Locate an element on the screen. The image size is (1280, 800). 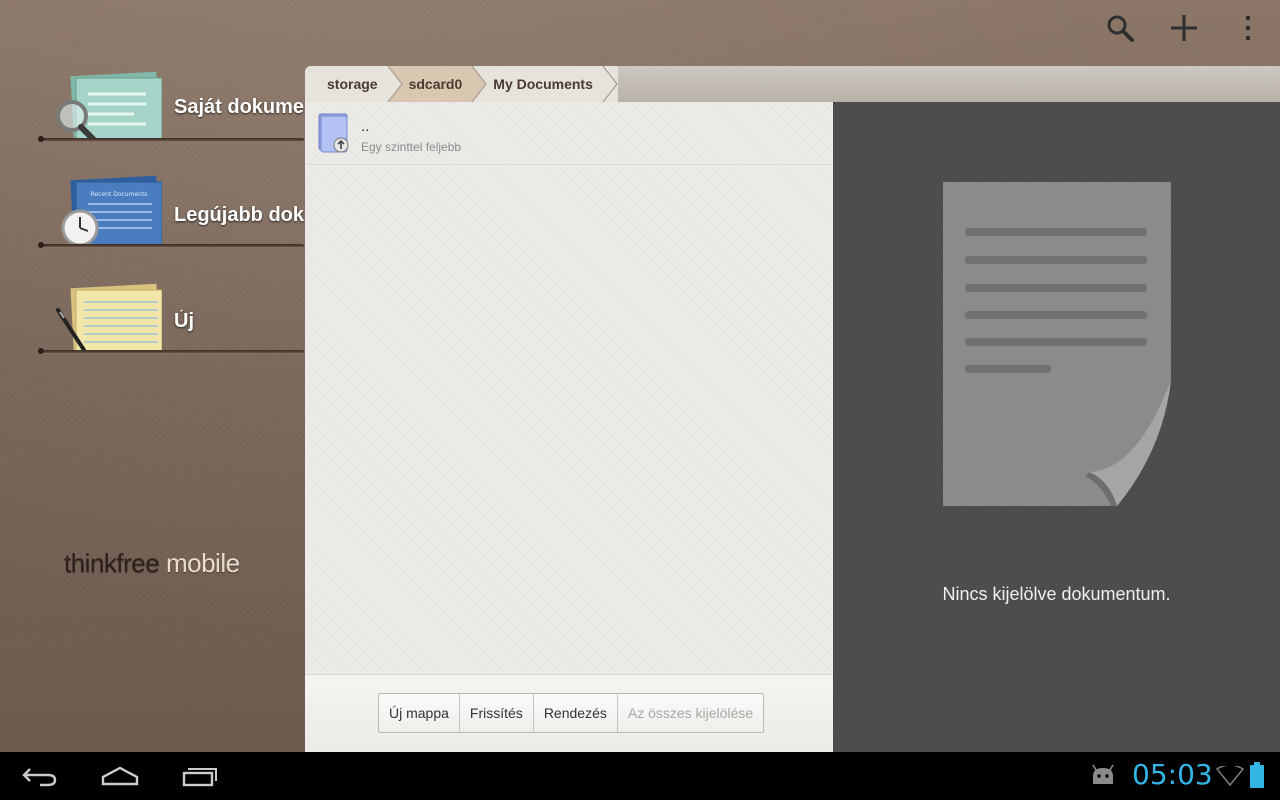
refresh-button: Frissítés is located at coordinates (497, 713).